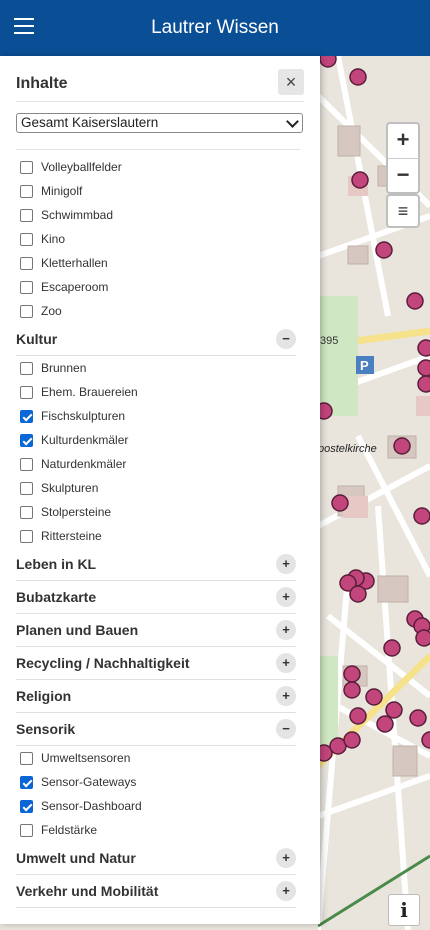 The image size is (430, 930). I want to click on layer-label: Skulpturen, so click(70, 488).